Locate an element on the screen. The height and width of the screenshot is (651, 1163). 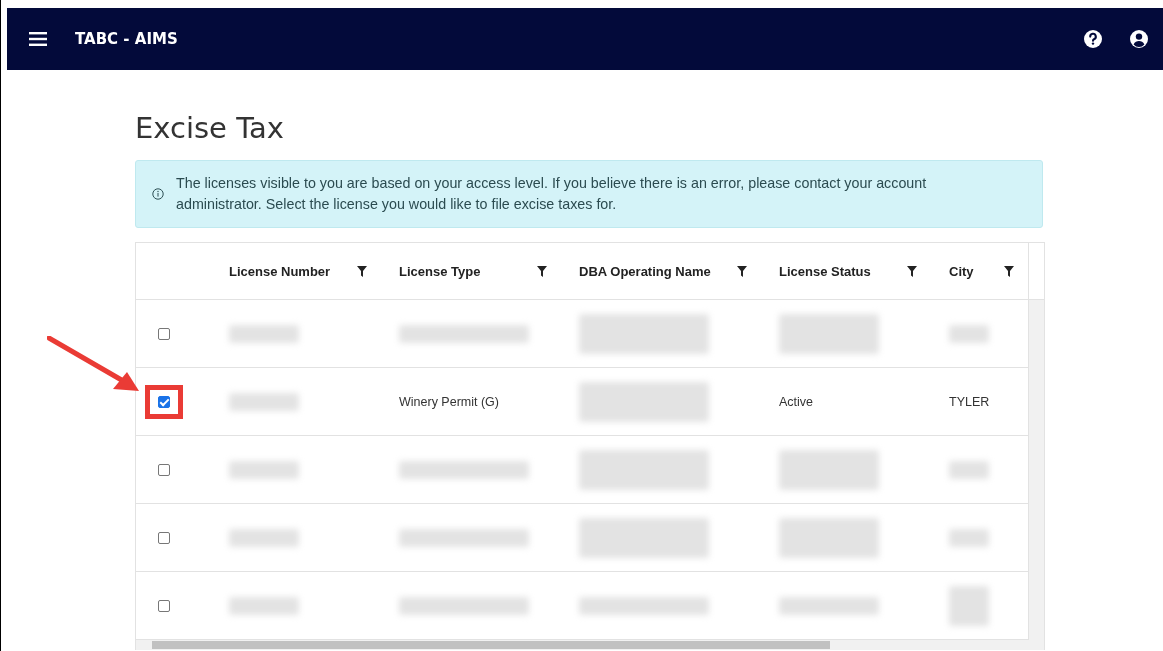
menu-icon is located at coordinates (38, 39).